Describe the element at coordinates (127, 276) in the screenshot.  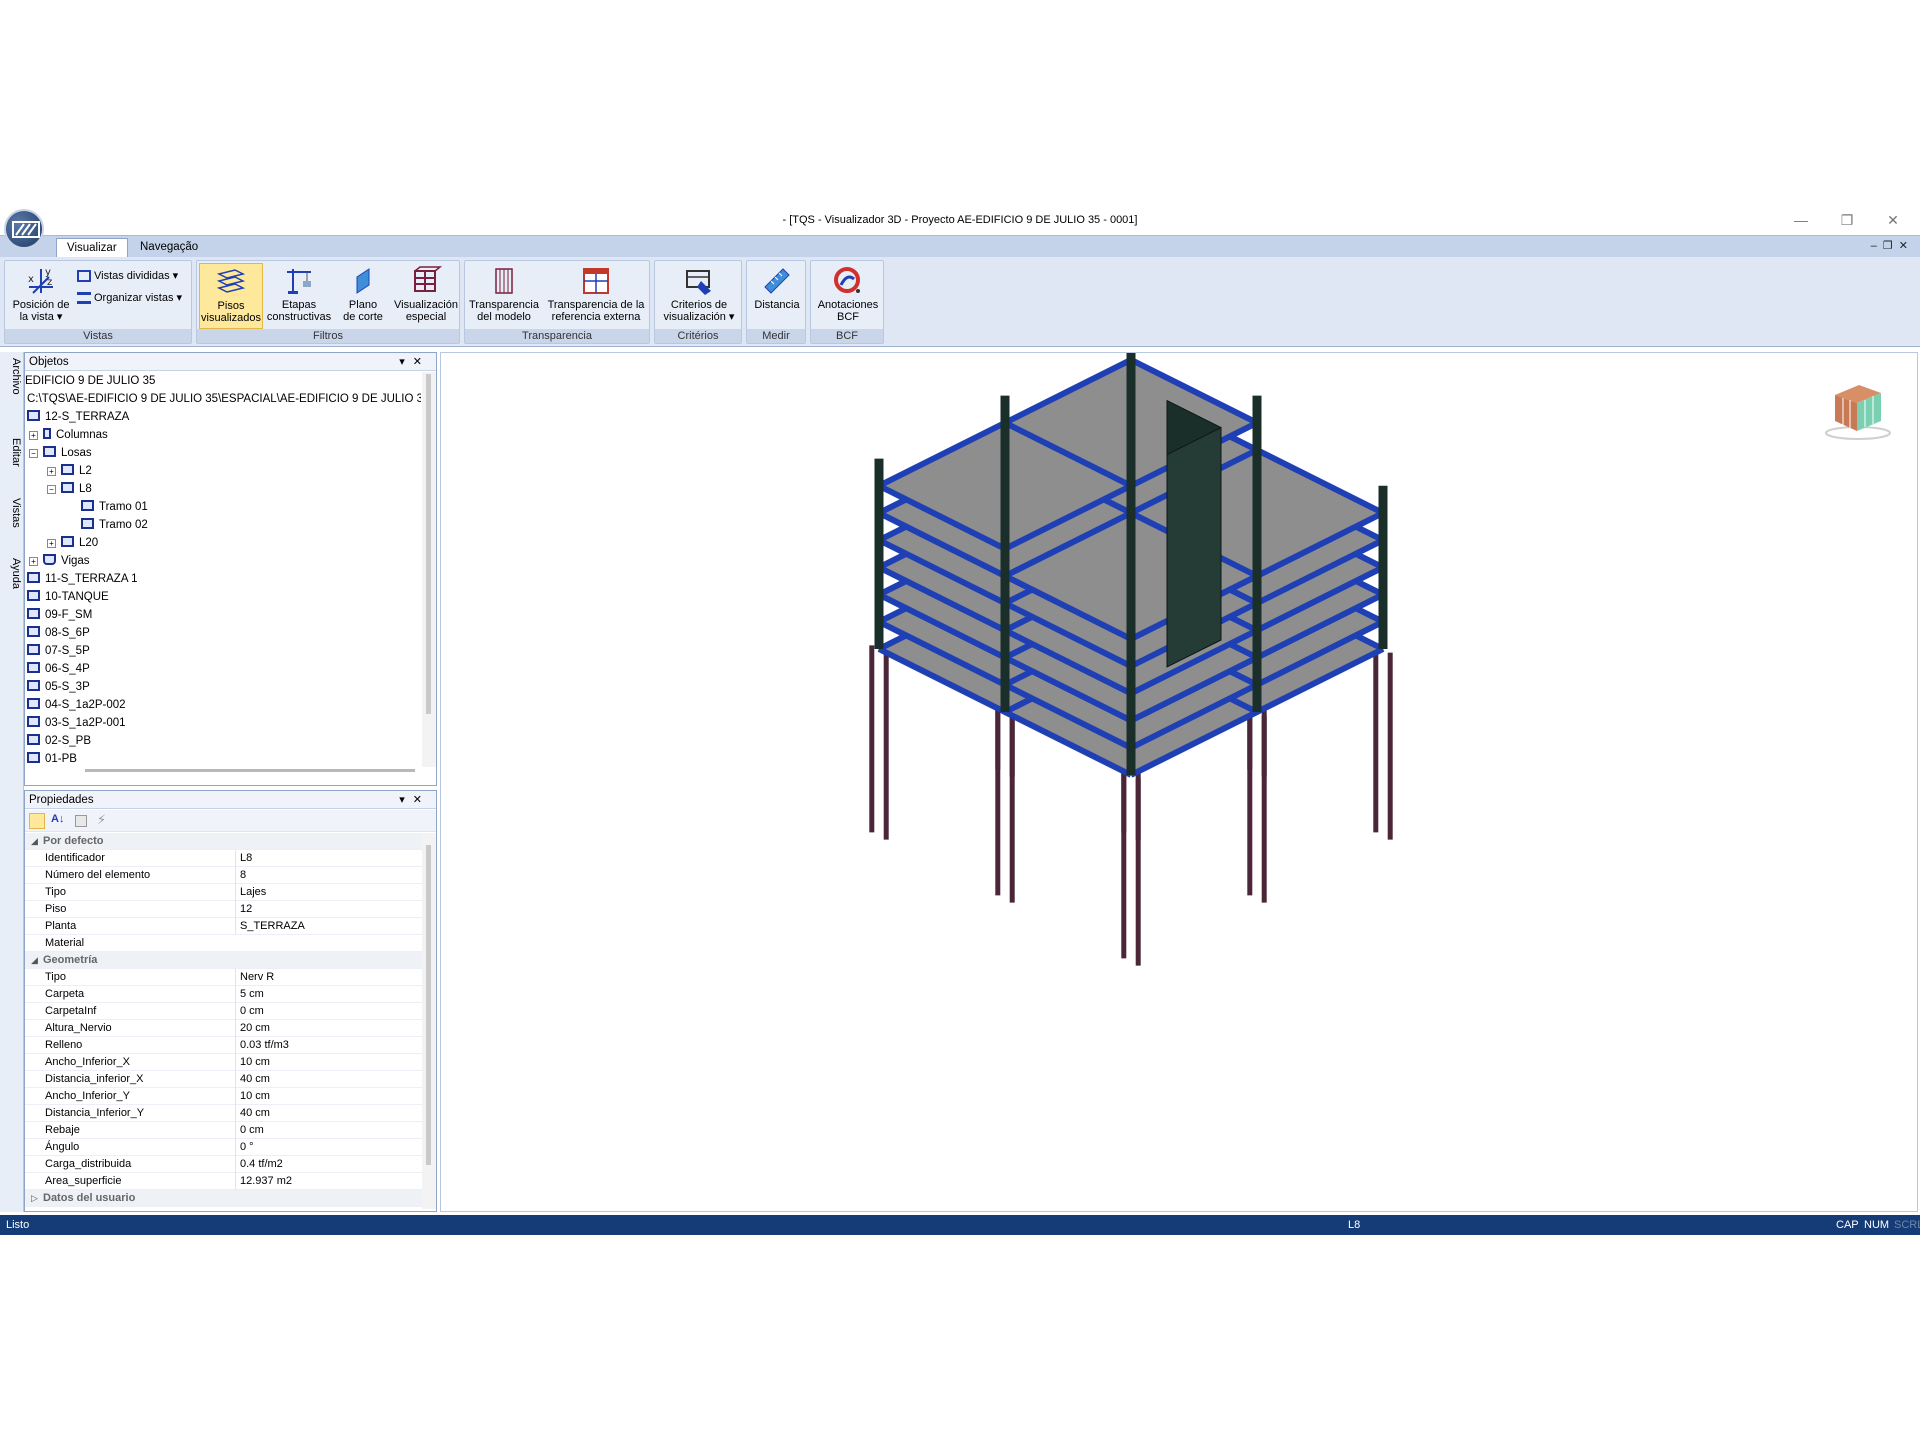
I see `vistas-divididas-button: Vistas divididas ▾` at that location.